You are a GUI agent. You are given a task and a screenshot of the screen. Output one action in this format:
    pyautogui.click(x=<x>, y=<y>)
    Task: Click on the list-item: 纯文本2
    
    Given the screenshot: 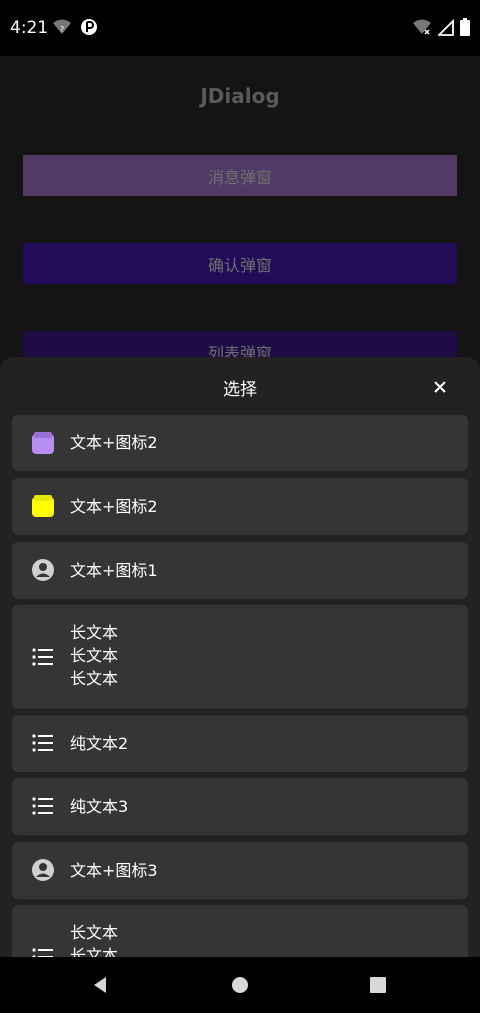 What is the action you would take?
    pyautogui.click(x=240, y=743)
    